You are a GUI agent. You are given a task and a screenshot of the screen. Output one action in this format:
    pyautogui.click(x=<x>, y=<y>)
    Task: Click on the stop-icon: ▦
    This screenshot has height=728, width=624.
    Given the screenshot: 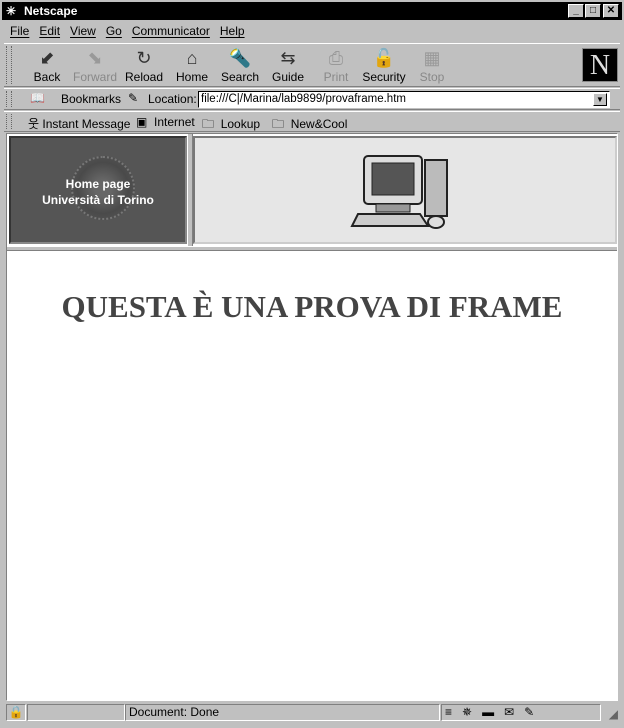 What is the action you would take?
    pyautogui.click(x=432, y=58)
    